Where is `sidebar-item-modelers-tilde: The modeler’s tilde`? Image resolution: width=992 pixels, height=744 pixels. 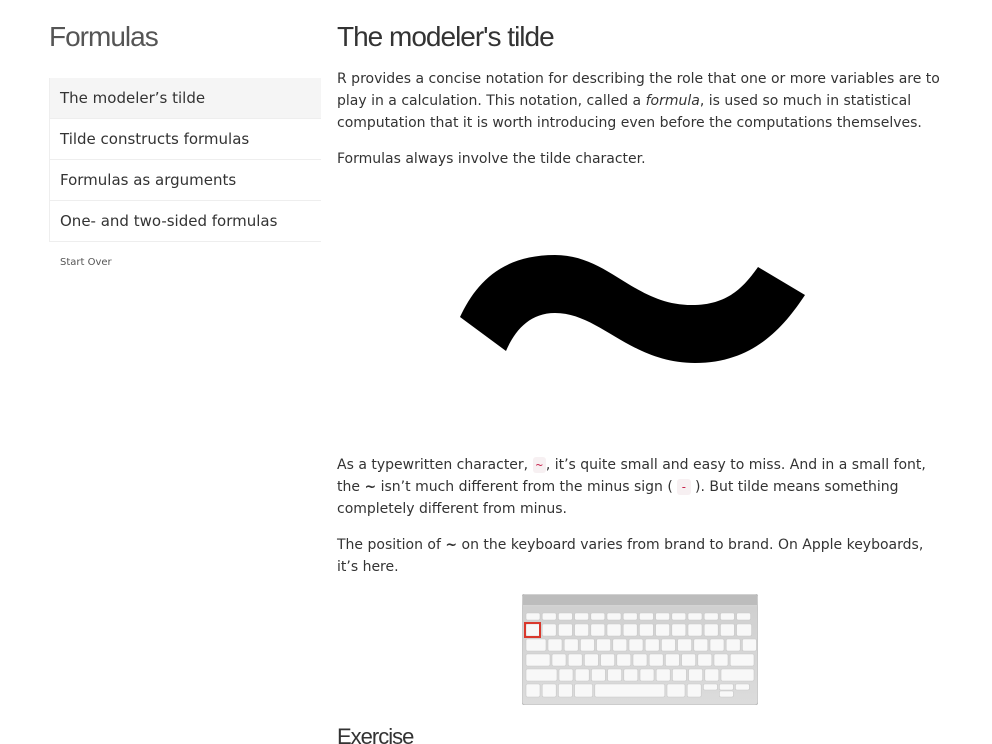
sidebar-item-modelers-tilde: The modeler’s tilde is located at coordinates (185, 98).